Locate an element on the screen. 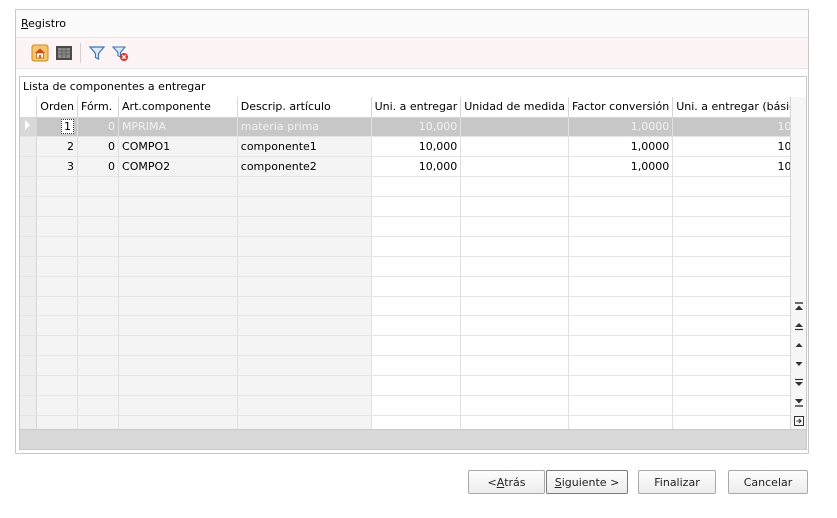 This screenshot has width=837, height=518. column-header-uni-entregar: Uni. a entregar is located at coordinates (416, 107).